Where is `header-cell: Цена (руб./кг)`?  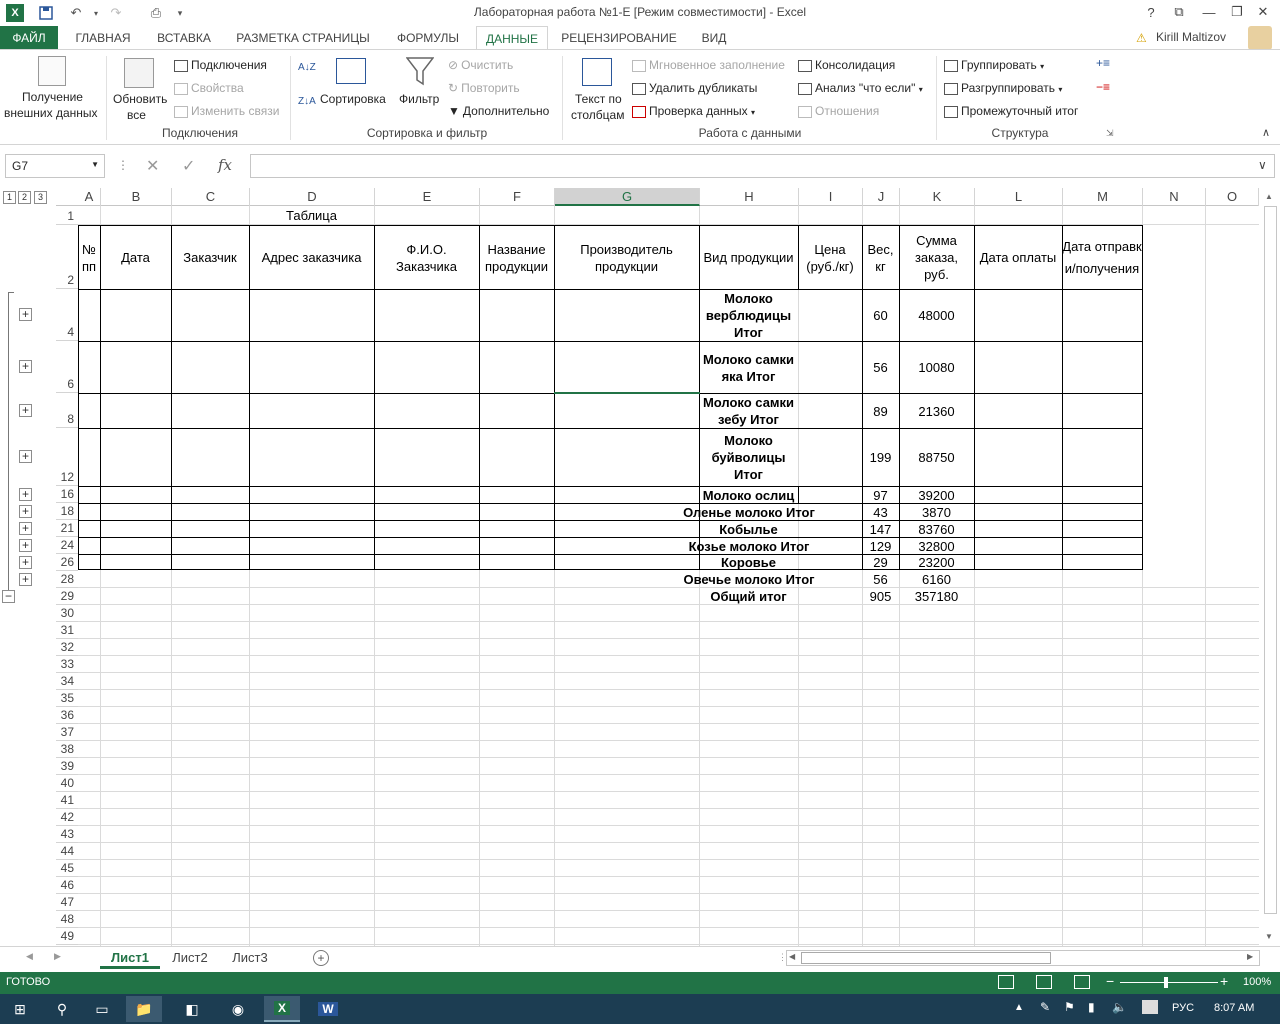 header-cell: Цена (руб./кг) is located at coordinates (830, 257).